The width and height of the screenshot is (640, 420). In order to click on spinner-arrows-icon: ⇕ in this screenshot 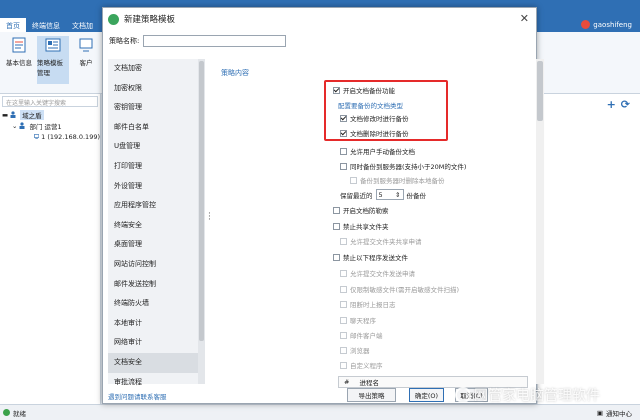, I will do `click(397, 195)`.